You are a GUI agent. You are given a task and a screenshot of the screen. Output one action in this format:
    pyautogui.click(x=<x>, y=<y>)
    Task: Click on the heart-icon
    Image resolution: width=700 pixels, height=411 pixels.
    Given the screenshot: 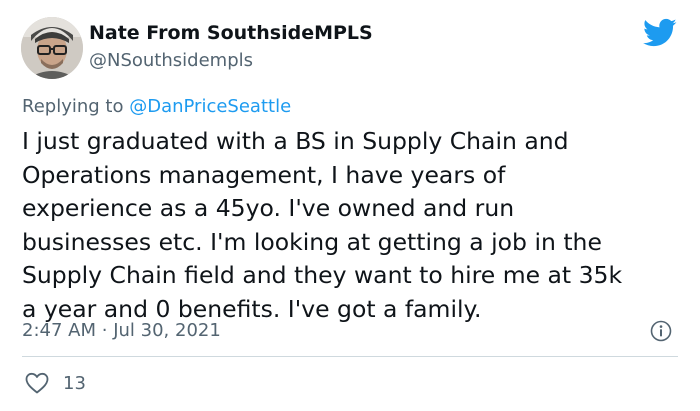 What is the action you would take?
    pyautogui.click(x=37, y=383)
    